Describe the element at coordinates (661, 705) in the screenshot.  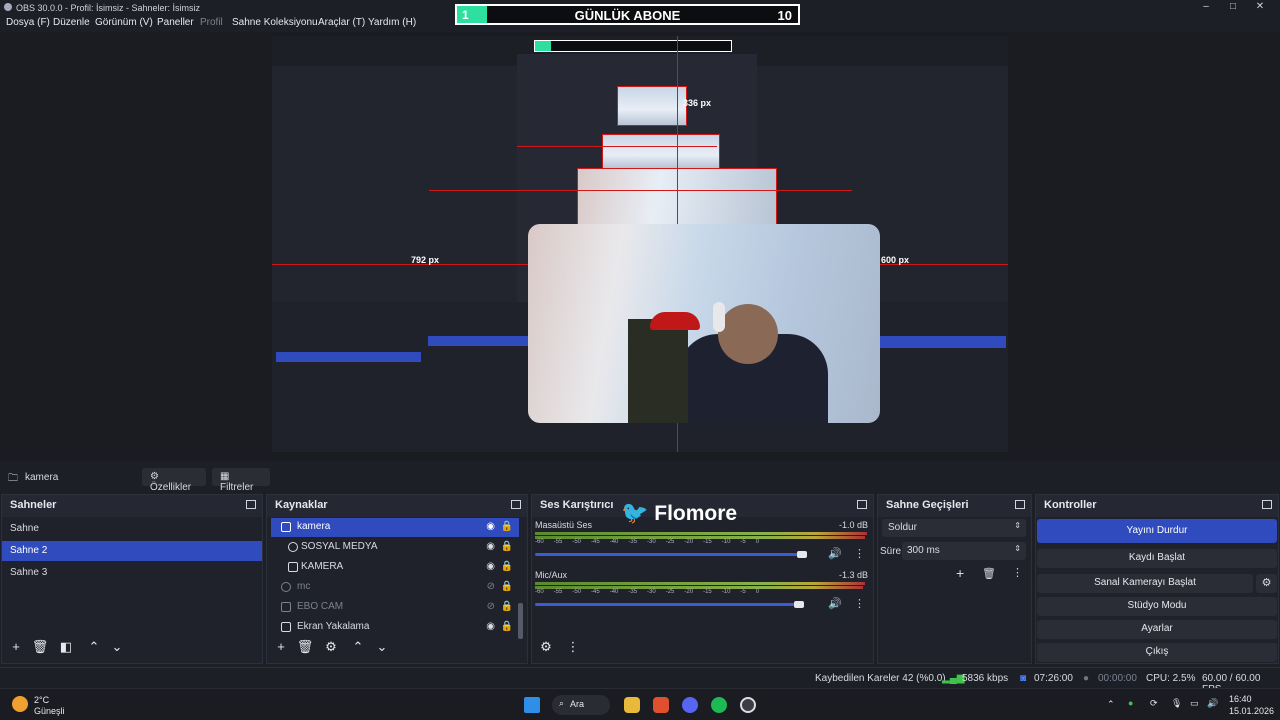
I see `brave-browser-icon` at that location.